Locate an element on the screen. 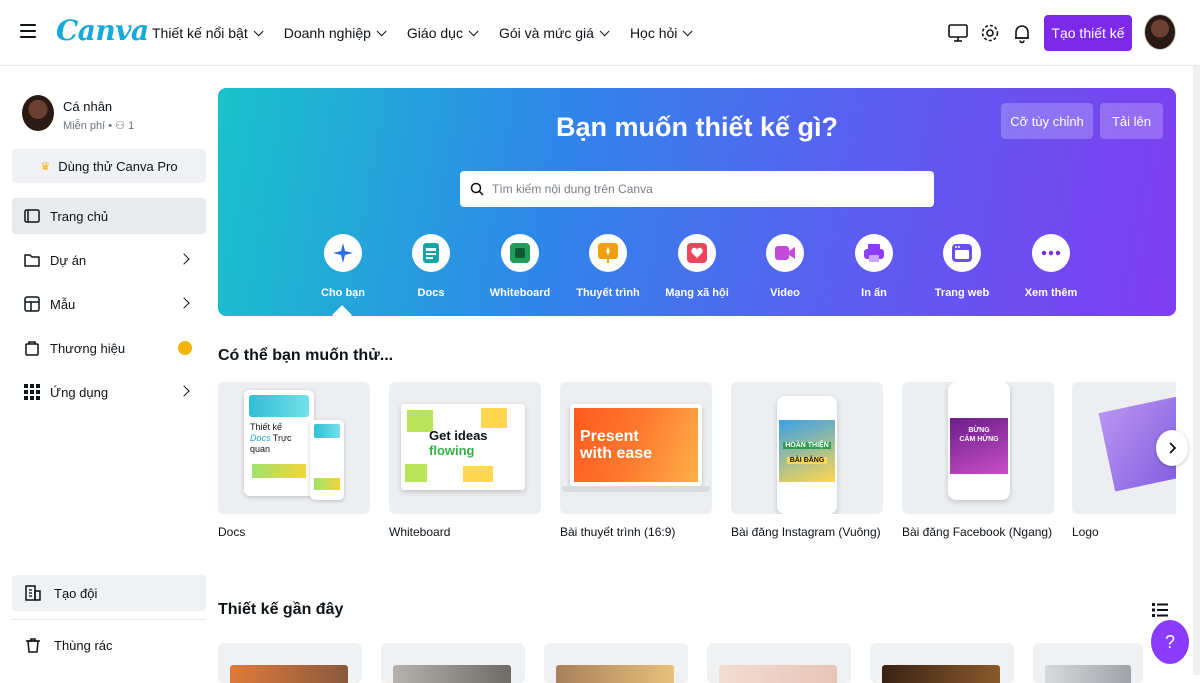 This screenshot has width=1200, height=683. more-icon is located at coordinates (1051, 253).